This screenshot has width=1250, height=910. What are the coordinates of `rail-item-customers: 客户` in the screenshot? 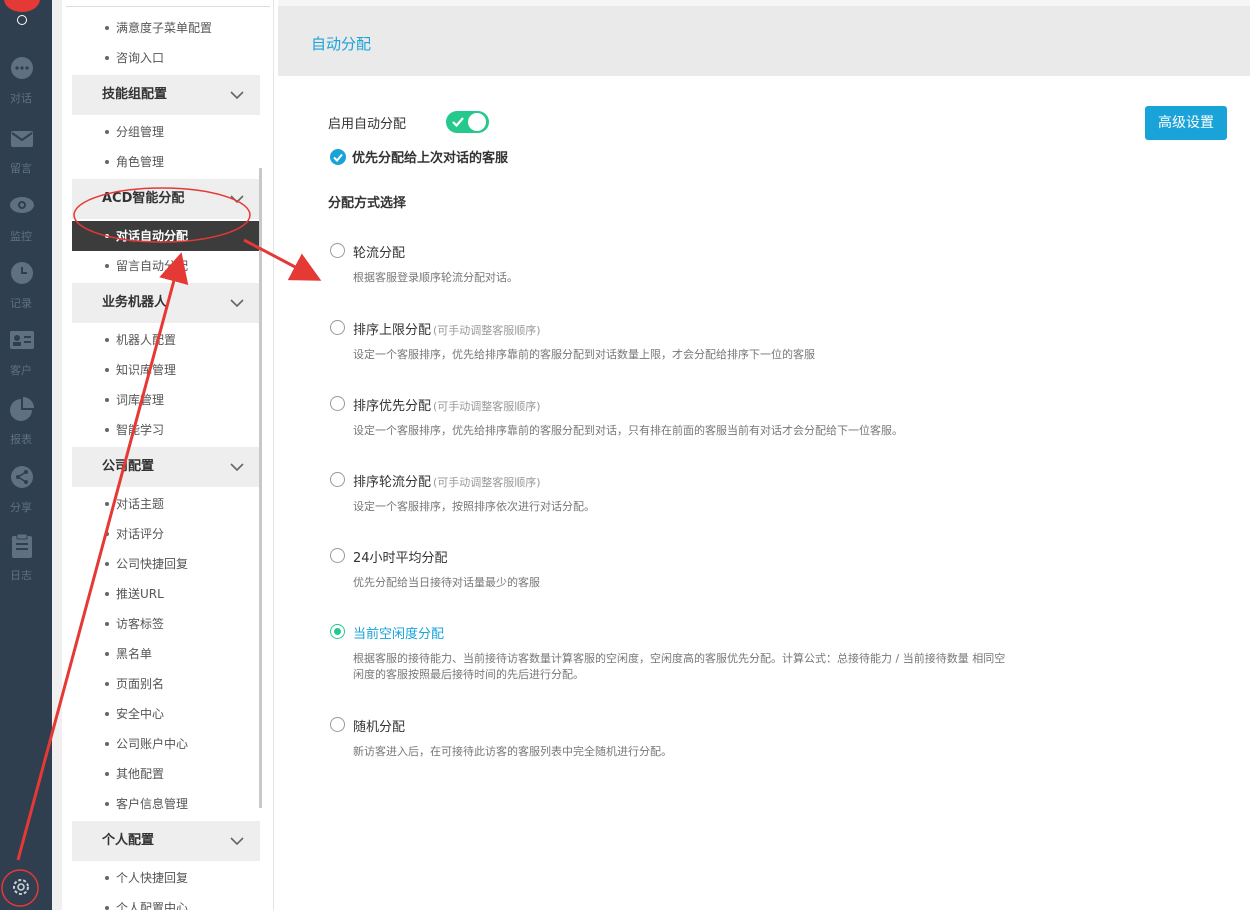 It's located at (26, 358).